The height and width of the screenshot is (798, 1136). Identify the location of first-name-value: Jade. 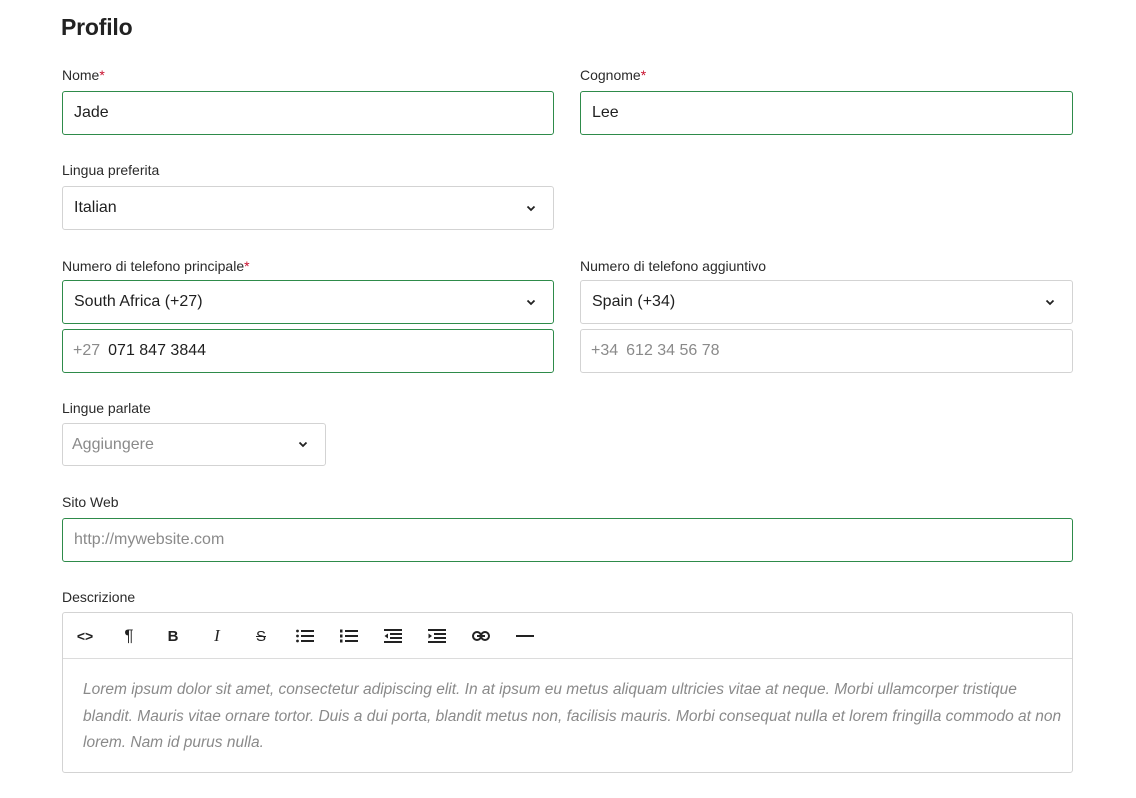
(91, 112).